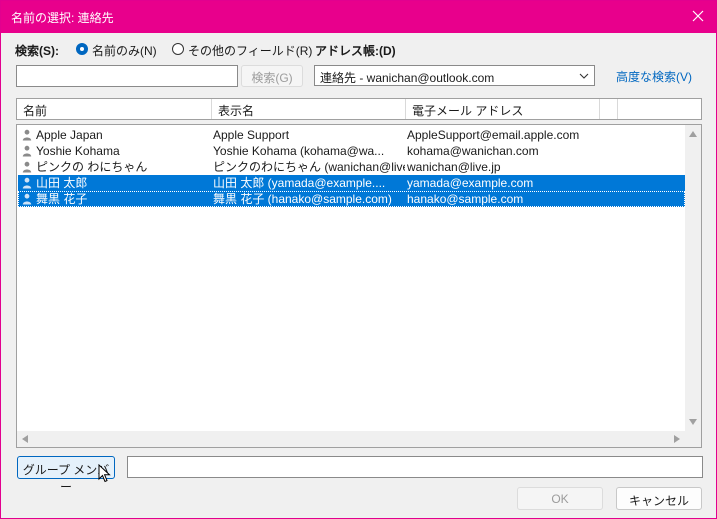  Describe the element at coordinates (465, 199) in the screenshot. I see `cell-email: hanako@sample.com` at that location.